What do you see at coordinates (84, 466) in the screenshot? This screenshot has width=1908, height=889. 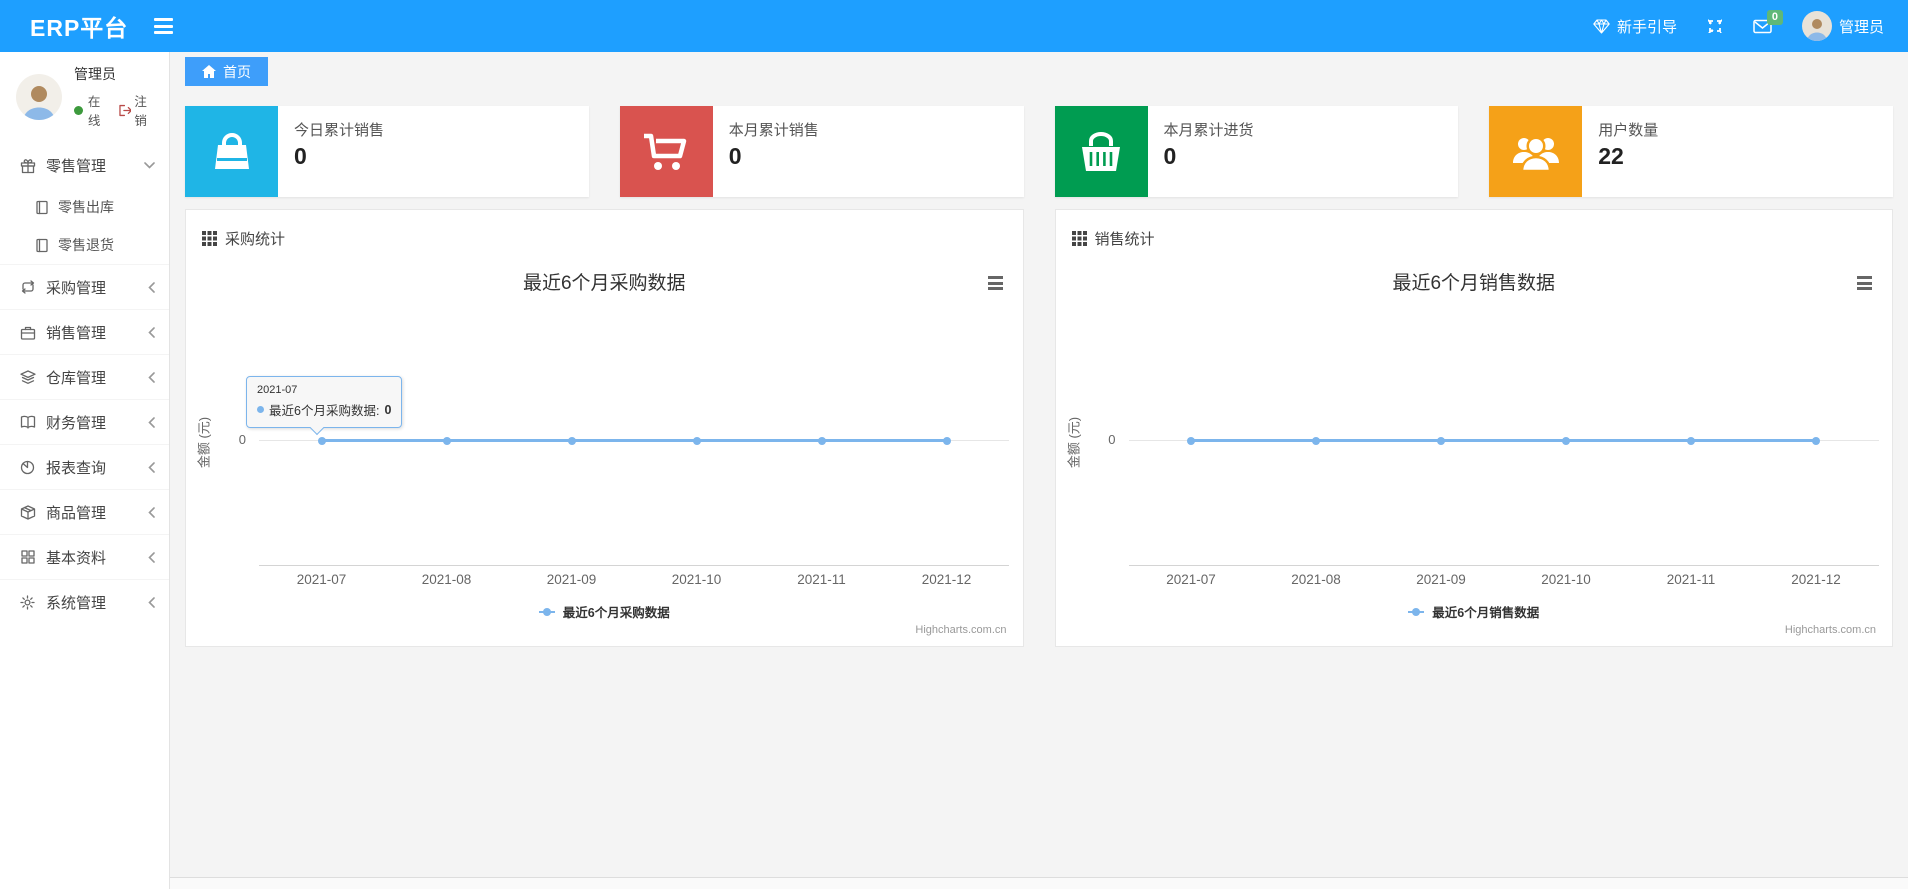 I see `sidebar-item-reports: 报表查询` at bounding box center [84, 466].